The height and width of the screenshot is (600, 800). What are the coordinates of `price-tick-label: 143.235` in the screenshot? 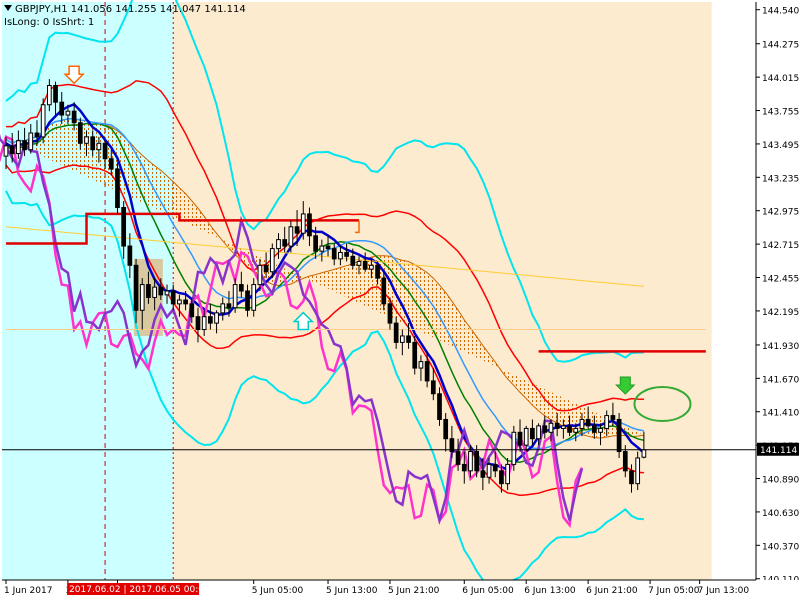 It's located at (780, 179).